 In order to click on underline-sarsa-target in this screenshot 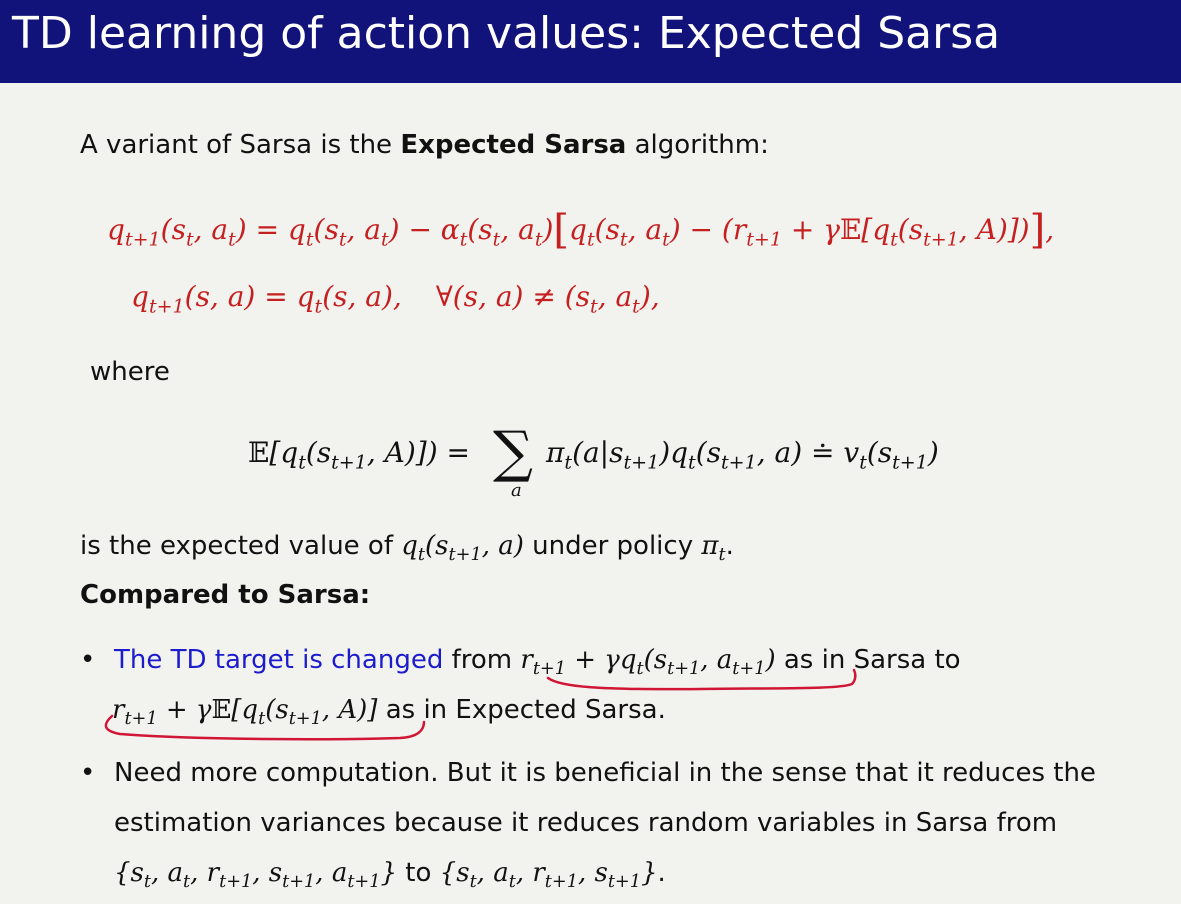, I will do `click(701, 679)`.